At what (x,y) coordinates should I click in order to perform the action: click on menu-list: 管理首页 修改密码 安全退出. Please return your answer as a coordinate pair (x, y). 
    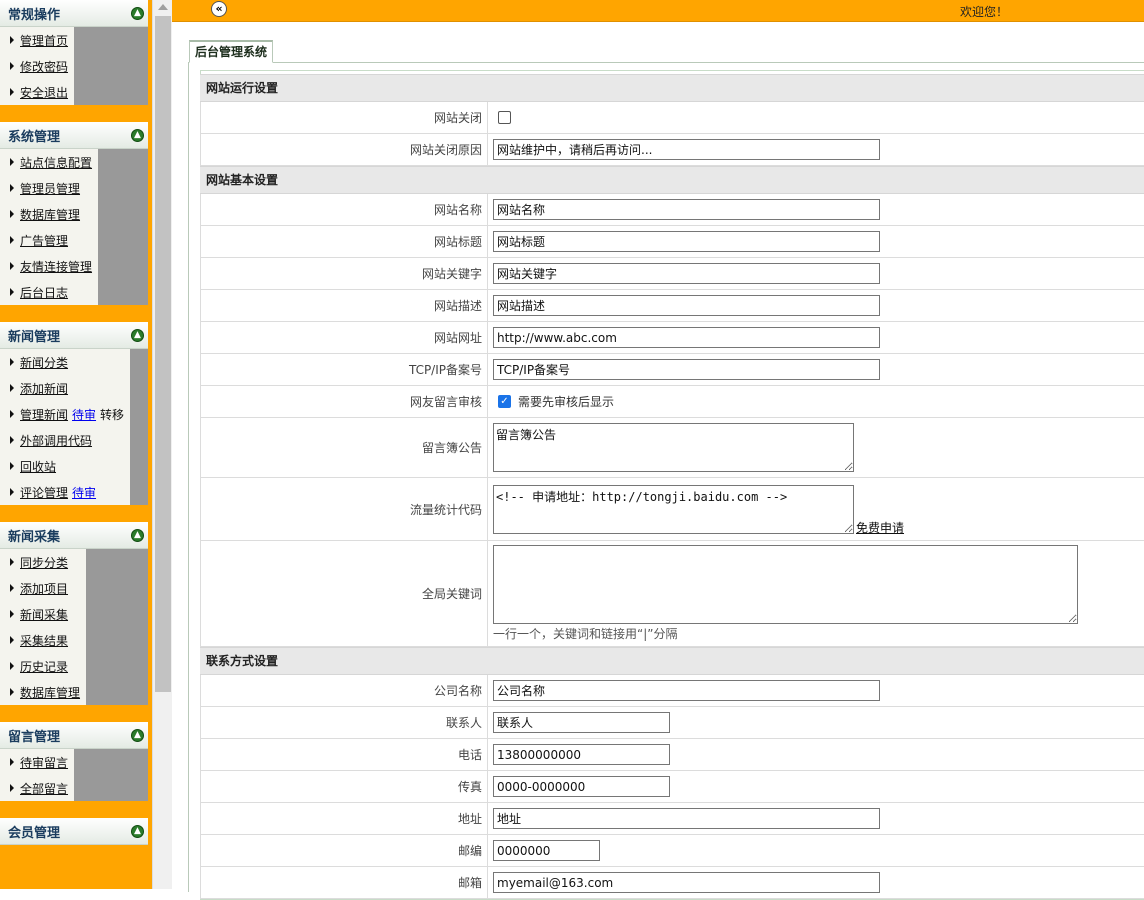
    Looking at the image, I should click on (37, 66).